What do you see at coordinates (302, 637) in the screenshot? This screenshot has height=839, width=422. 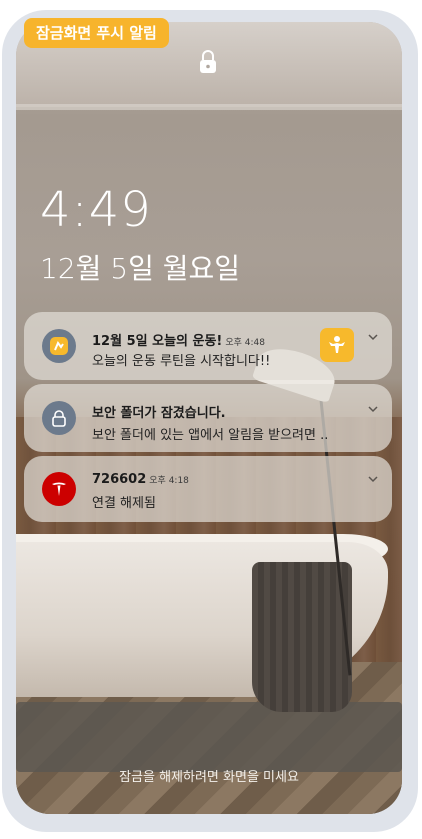 I see `wallpaper-towel` at bounding box center [302, 637].